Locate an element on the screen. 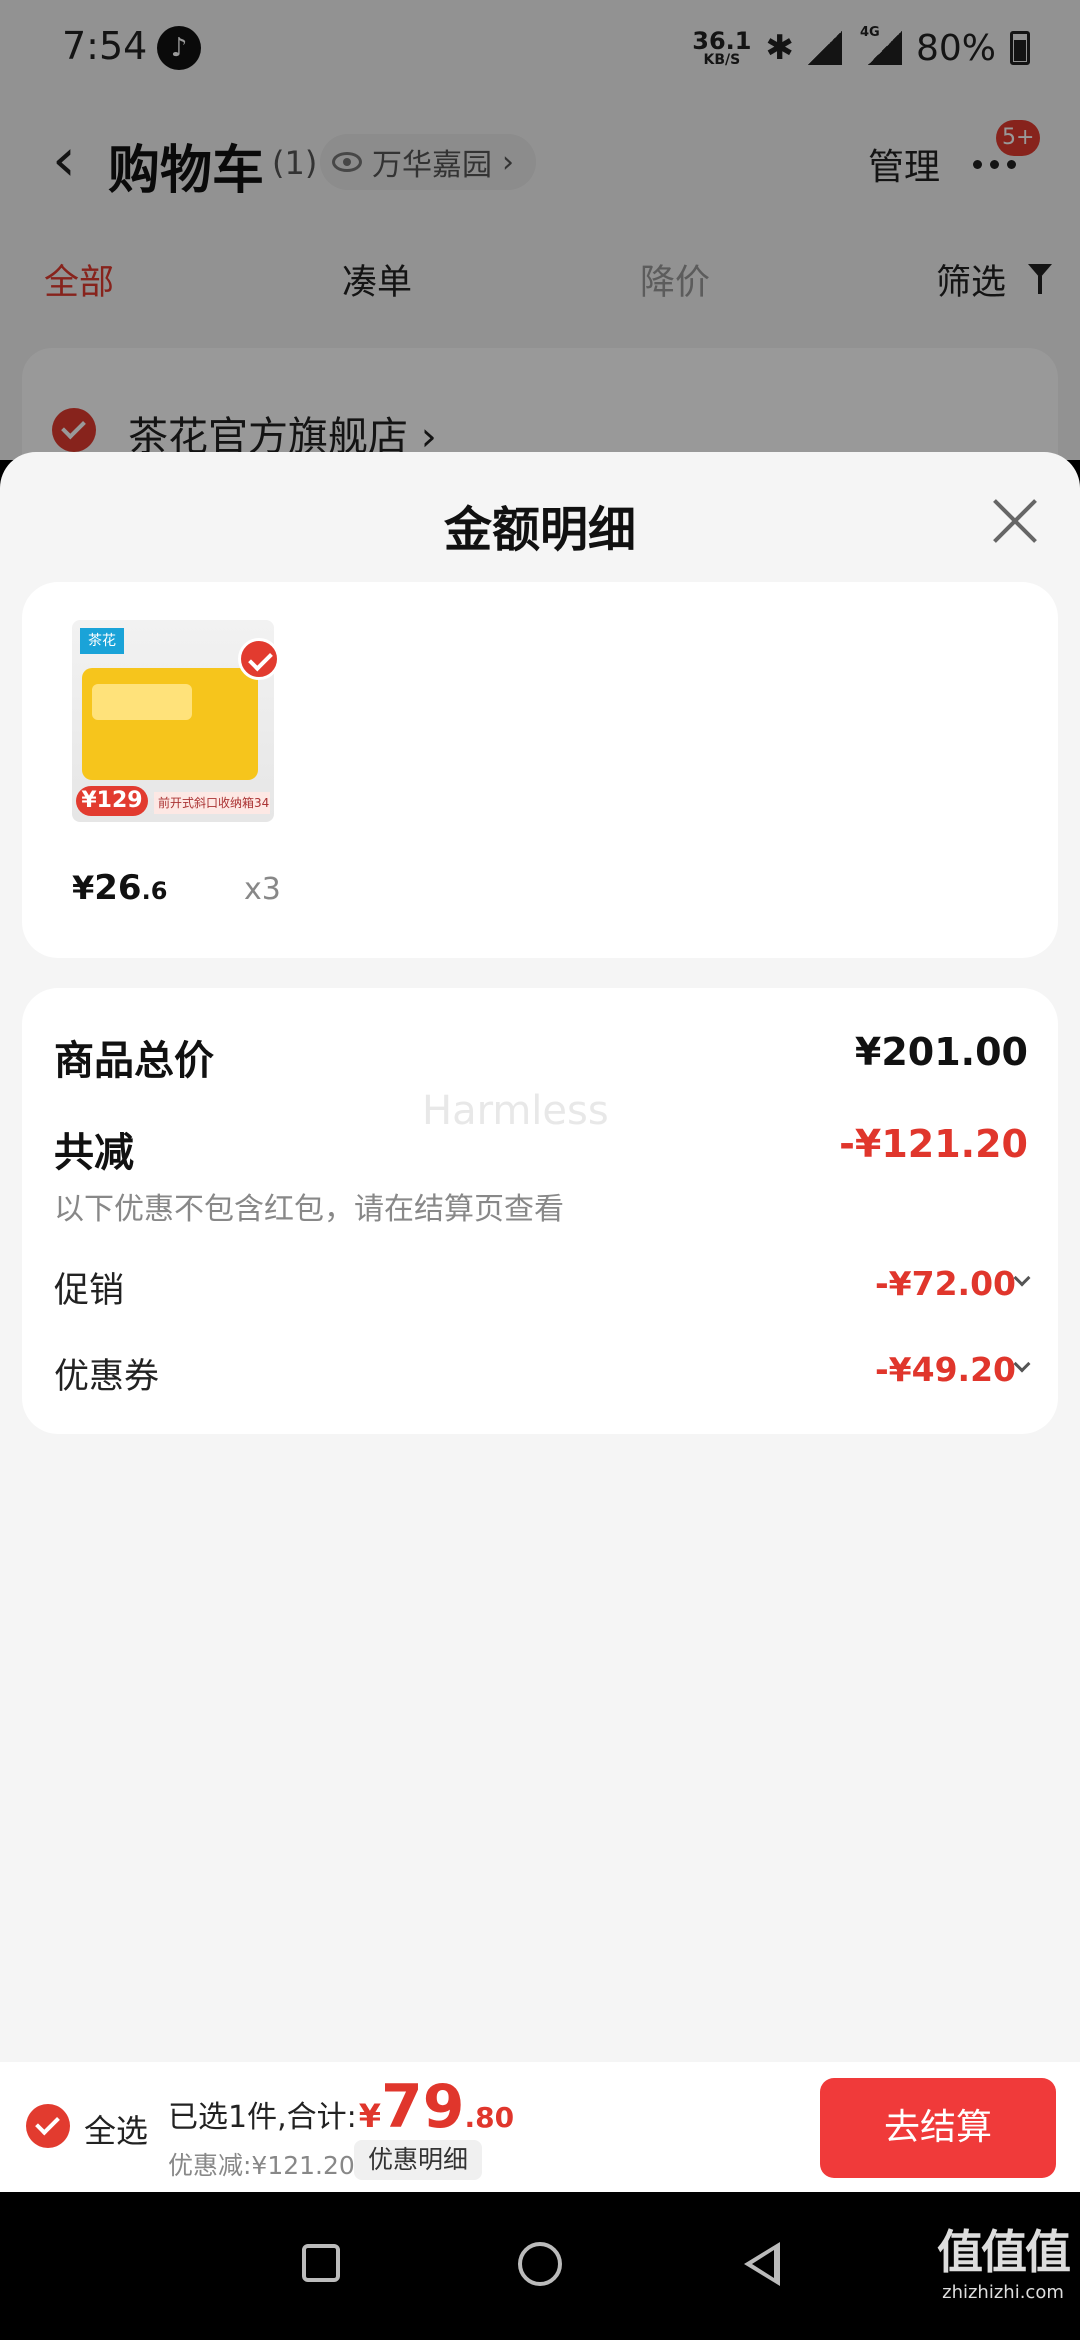 The height and width of the screenshot is (2340, 1080). total-currency: ¥ is located at coordinates (369, 2116).